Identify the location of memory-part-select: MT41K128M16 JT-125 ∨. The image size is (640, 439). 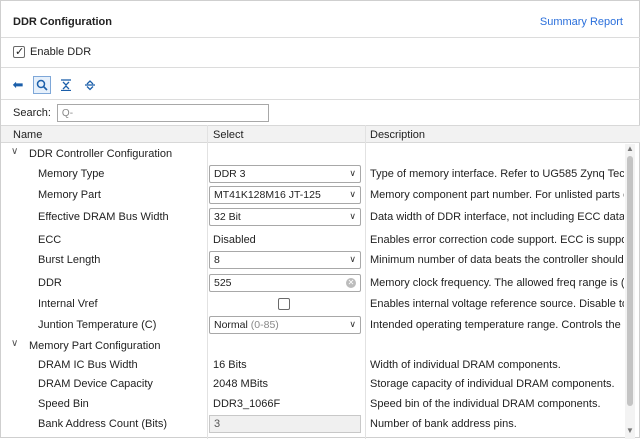
(285, 195).